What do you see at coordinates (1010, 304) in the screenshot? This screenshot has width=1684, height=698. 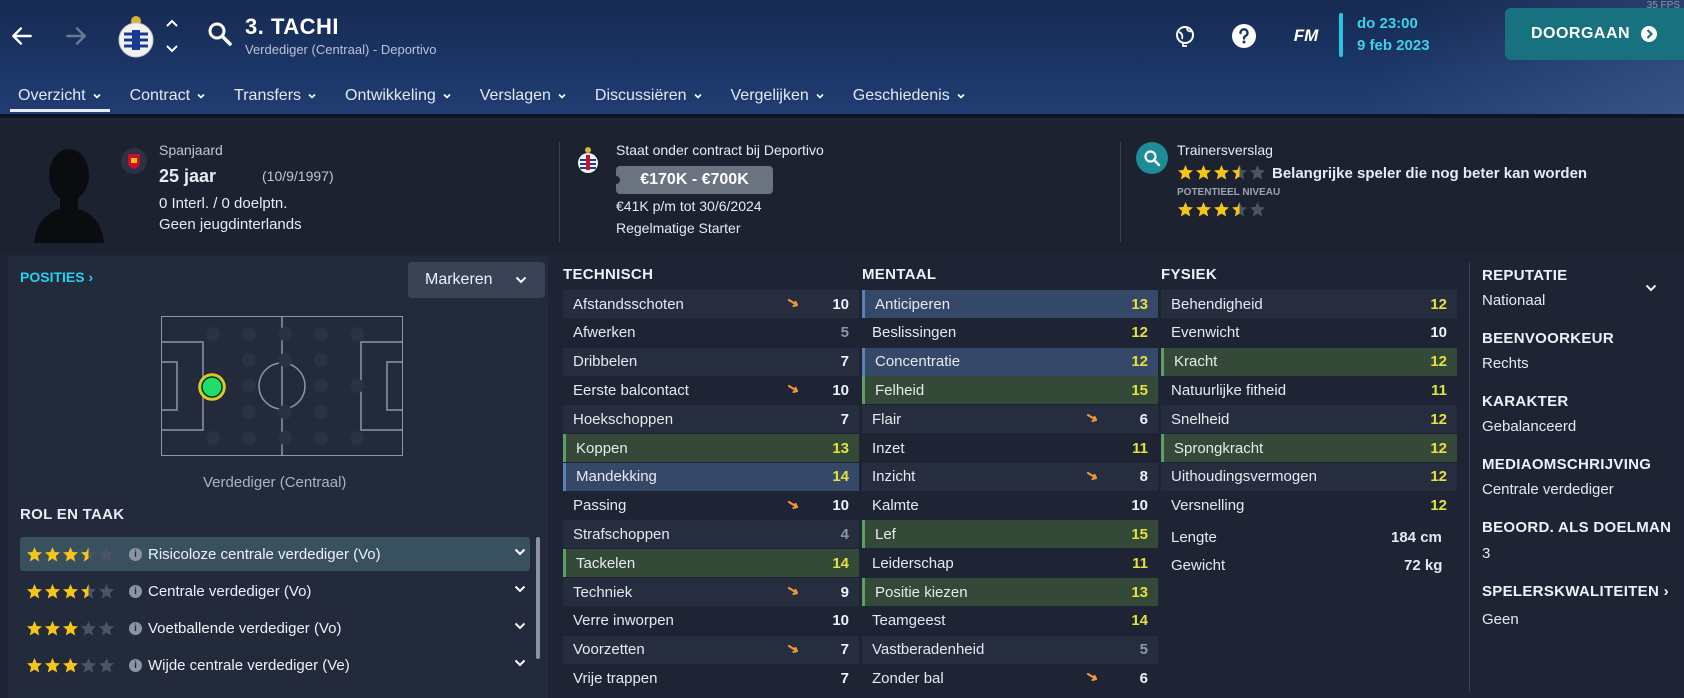 I see `attribute-row: Anticiperen 13` at bounding box center [1010, 304].